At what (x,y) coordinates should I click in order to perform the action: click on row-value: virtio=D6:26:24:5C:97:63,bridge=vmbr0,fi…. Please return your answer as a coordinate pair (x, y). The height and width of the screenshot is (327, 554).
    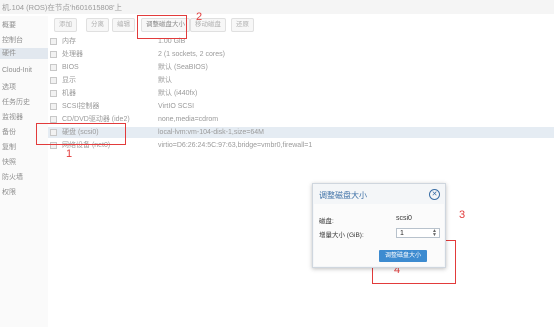
    Looking at the image, I should click on (235, 145).